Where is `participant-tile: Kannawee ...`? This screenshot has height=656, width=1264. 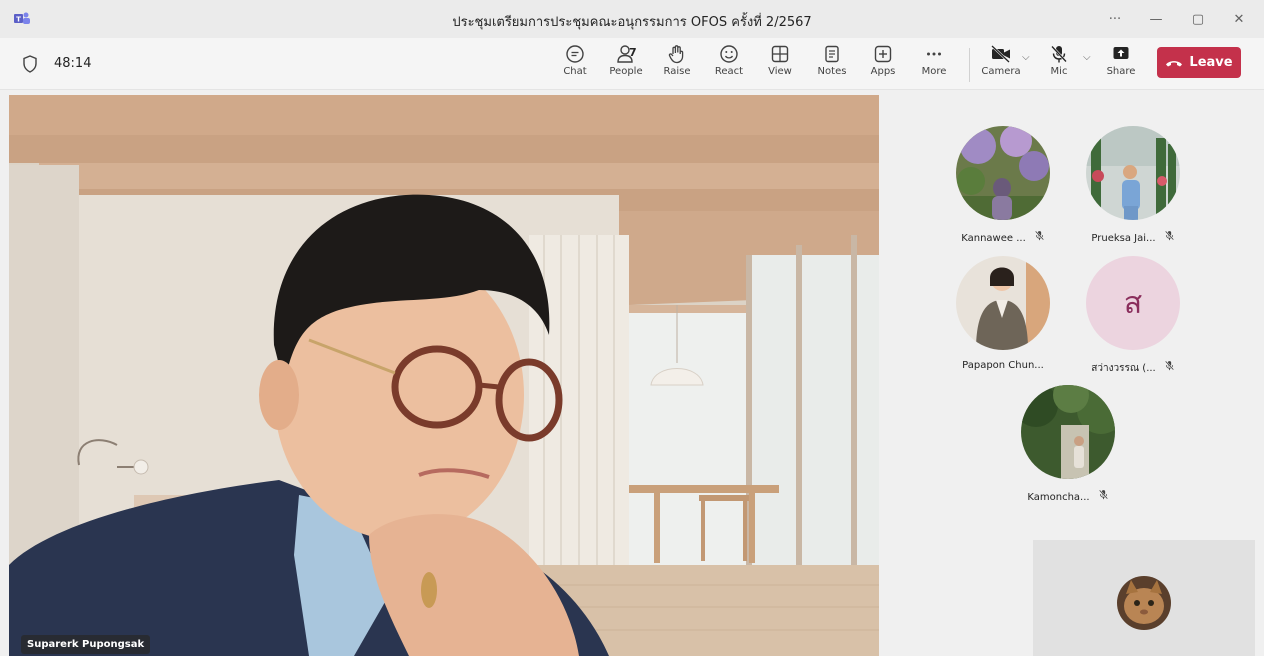
participant-tile: Kannawee ... is located at coordinates (1003, 191).